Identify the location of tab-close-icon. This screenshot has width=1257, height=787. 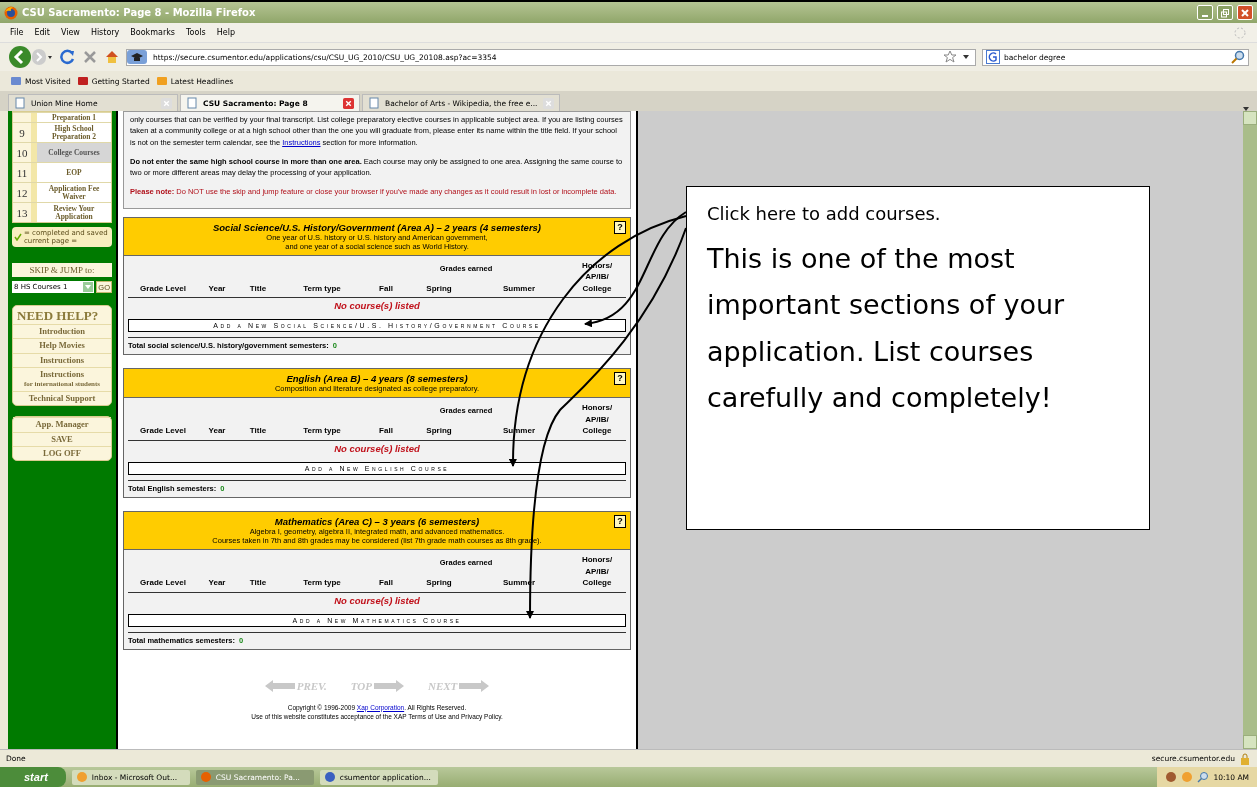
(348, 103).